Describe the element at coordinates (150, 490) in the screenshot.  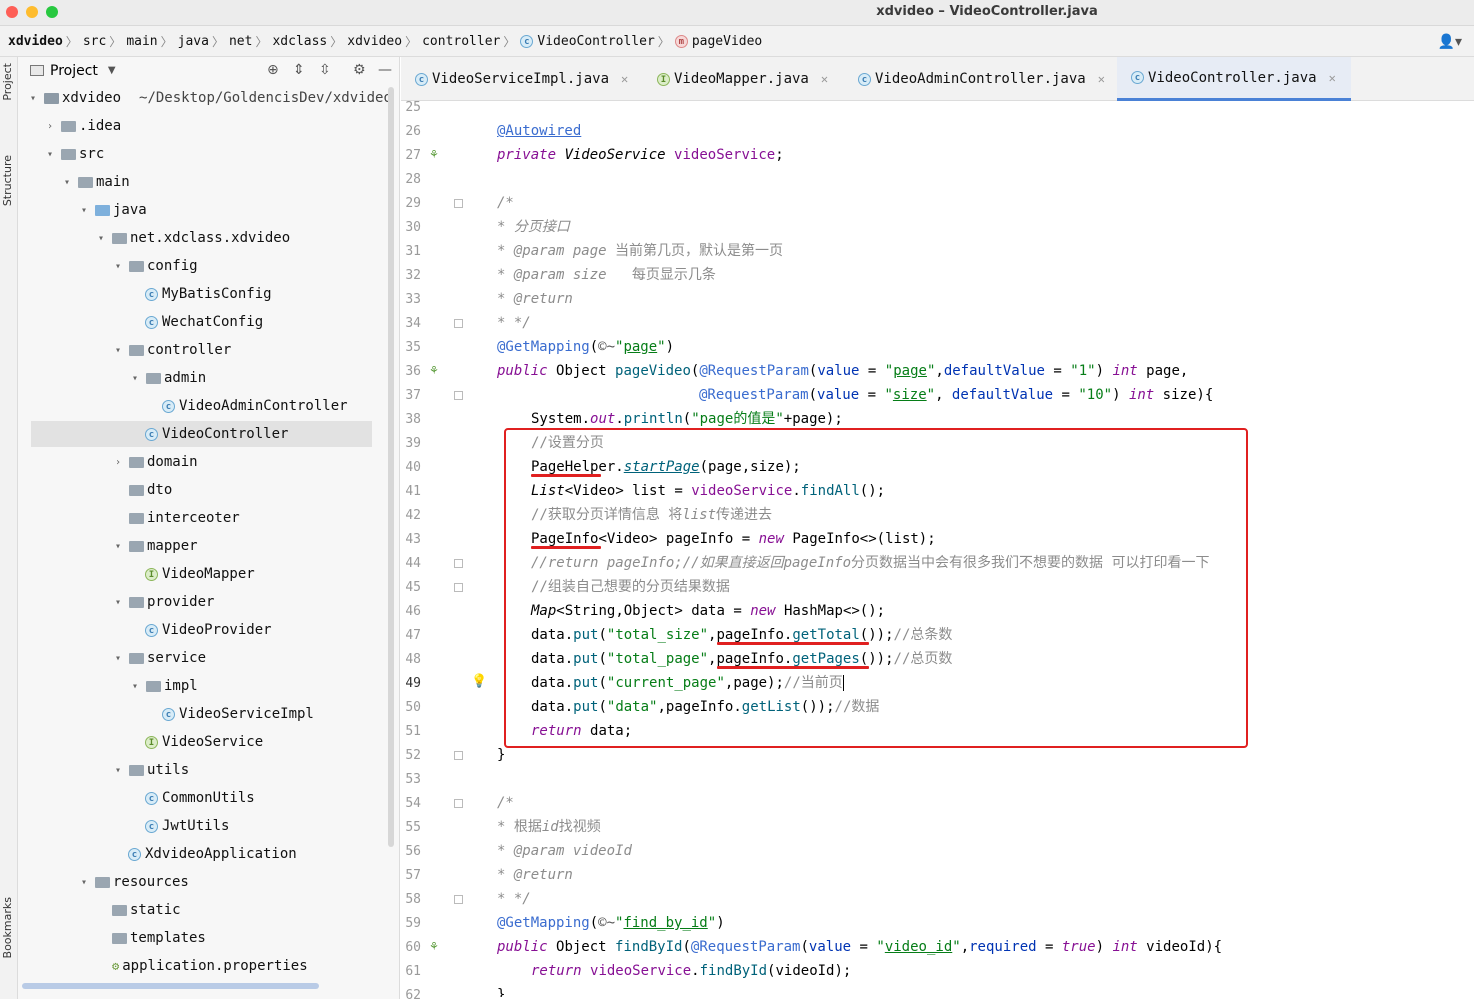
I see `tree-node: dto` at that location.